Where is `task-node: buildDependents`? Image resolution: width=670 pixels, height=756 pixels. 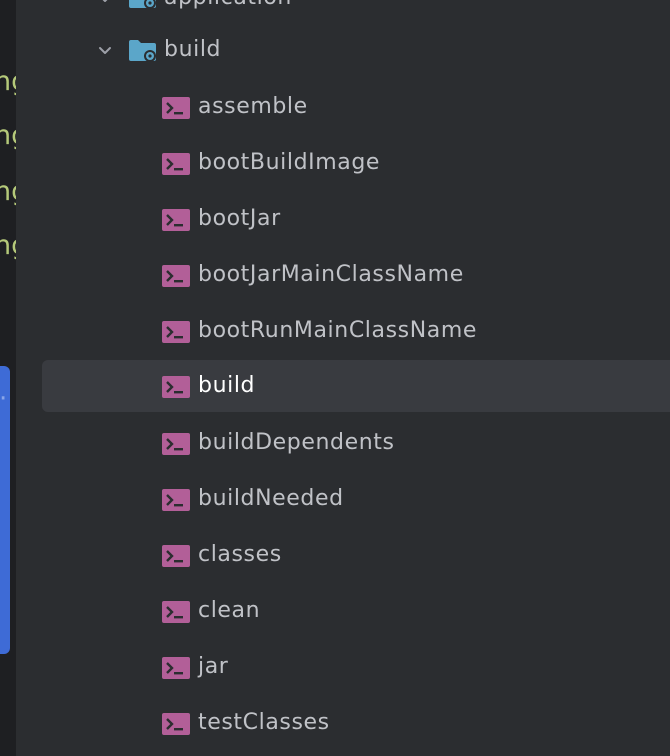 task-node: buildDependents is located at coordinates (356, 444).